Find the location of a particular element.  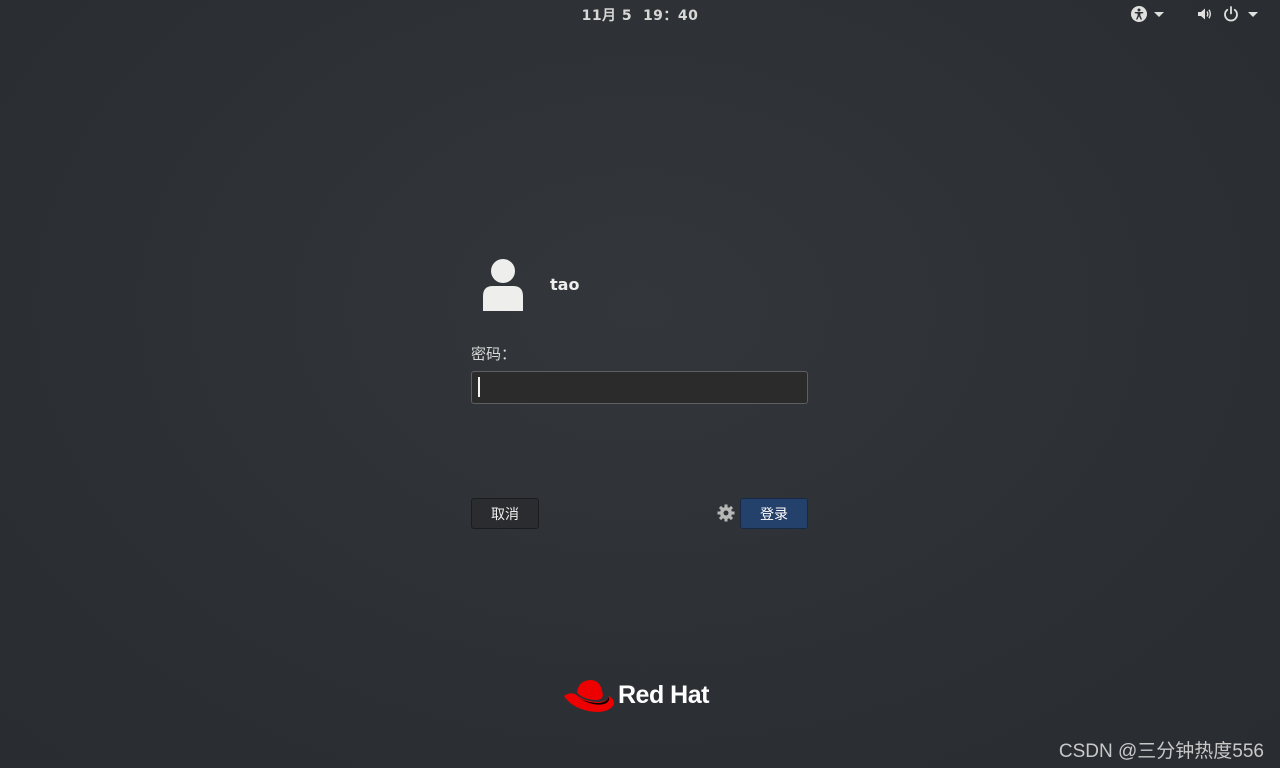

session-settings-gear-icon is located at coordinates (726, 513).